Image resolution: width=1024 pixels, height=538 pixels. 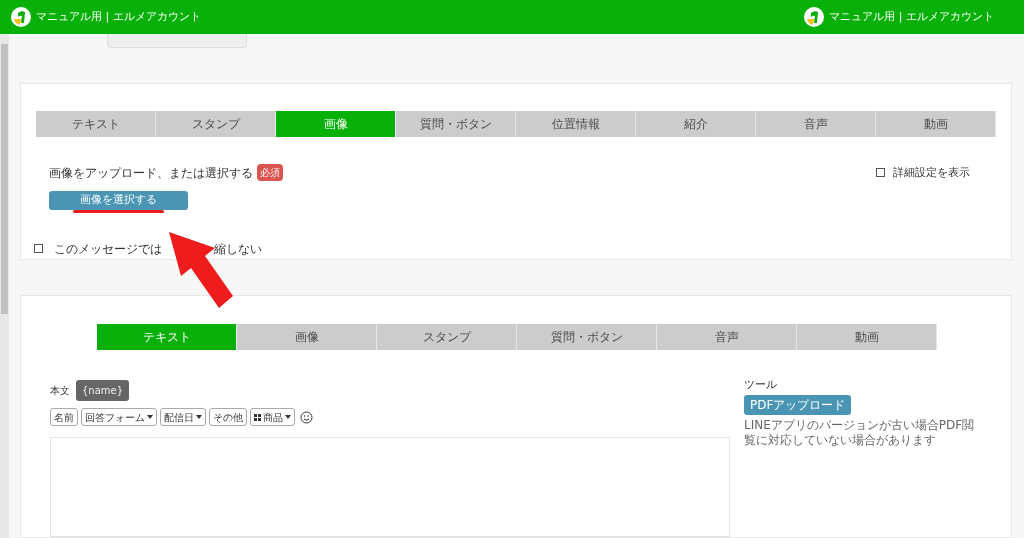 I want to click on grid-icon, so click(x=257, y=417).